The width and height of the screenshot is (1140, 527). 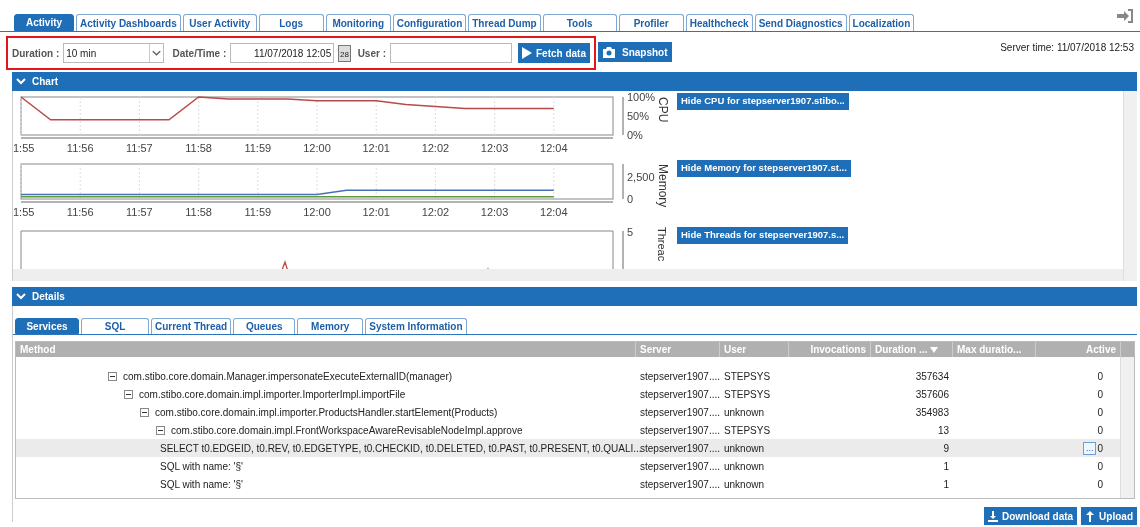 I want to click on datetime-field: 11/07/2018 12:05, so click(x=282, y=53).